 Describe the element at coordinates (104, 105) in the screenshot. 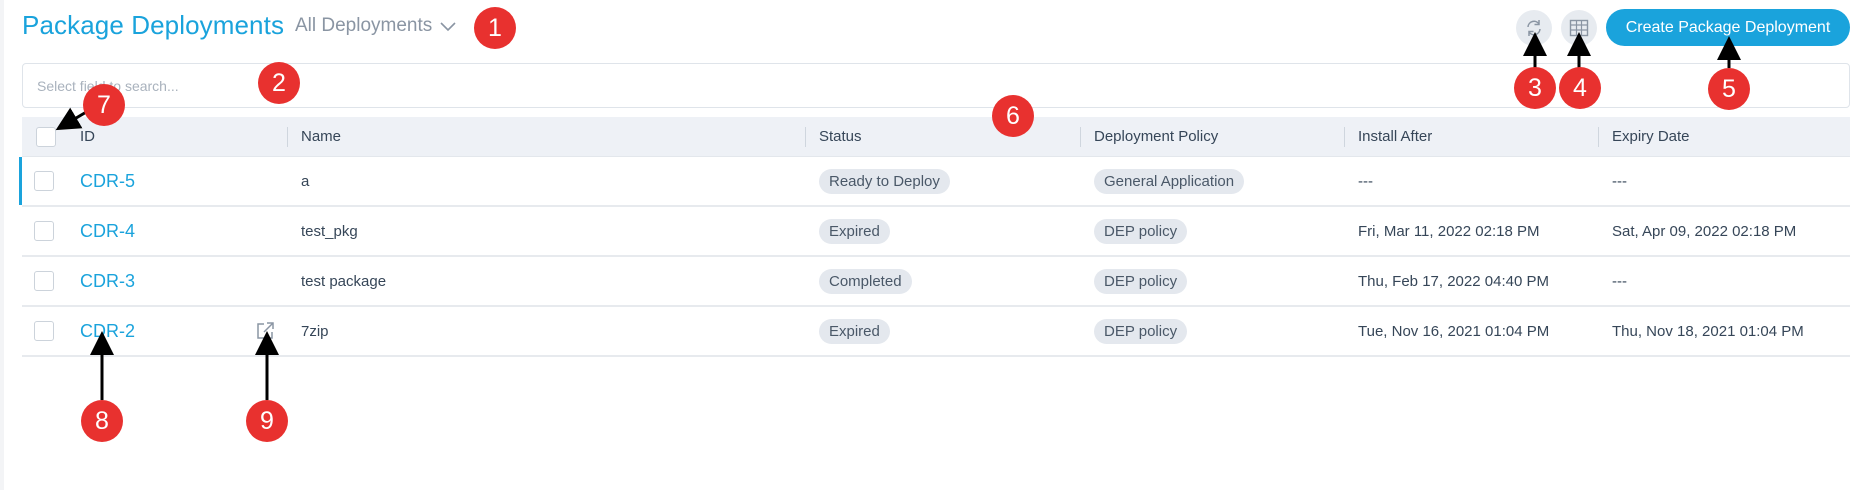

I see `annotation-marker-7: 7` at that location.